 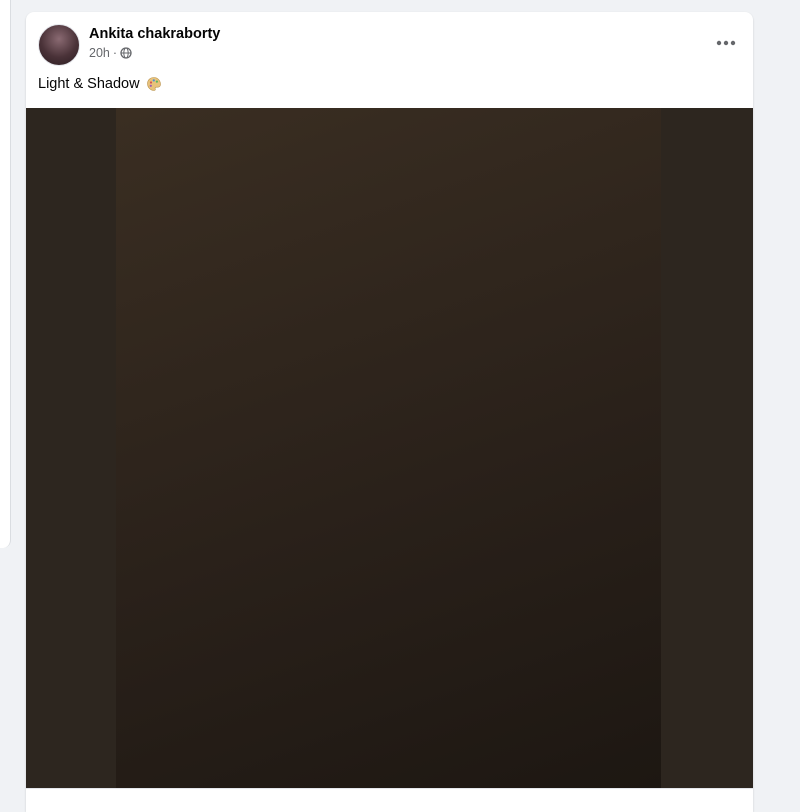 I want to click on caption-text: Light & Shadow, so click(x=89, y=84).